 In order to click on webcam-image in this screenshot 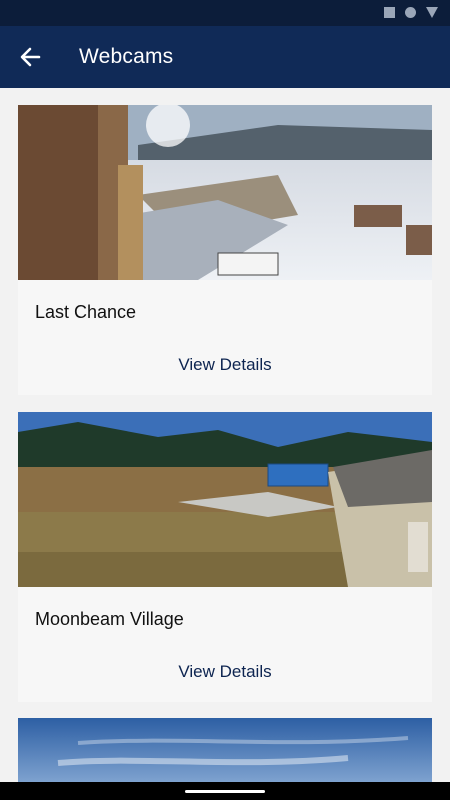, I will do `click(225, 750)`.